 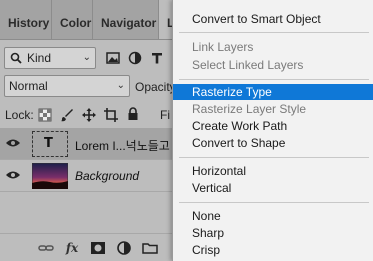 I want to click on move-icon, so click(x=89, y=115).